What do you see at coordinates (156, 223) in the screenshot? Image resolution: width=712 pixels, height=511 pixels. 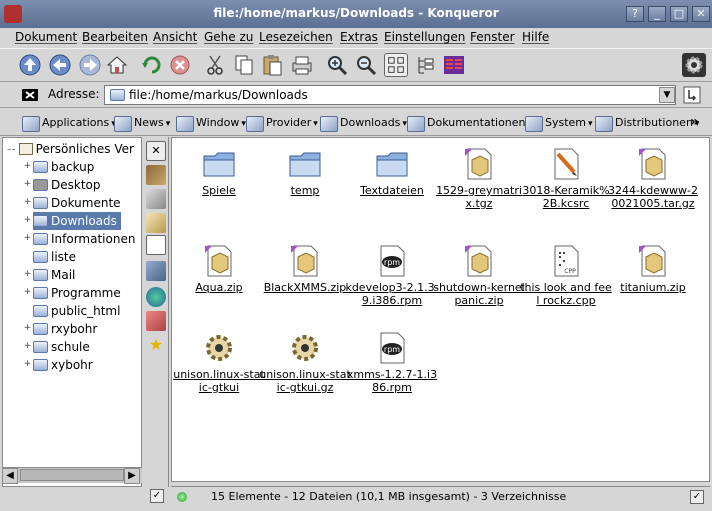 I see `history-icon` at bounding box center [156, 223].